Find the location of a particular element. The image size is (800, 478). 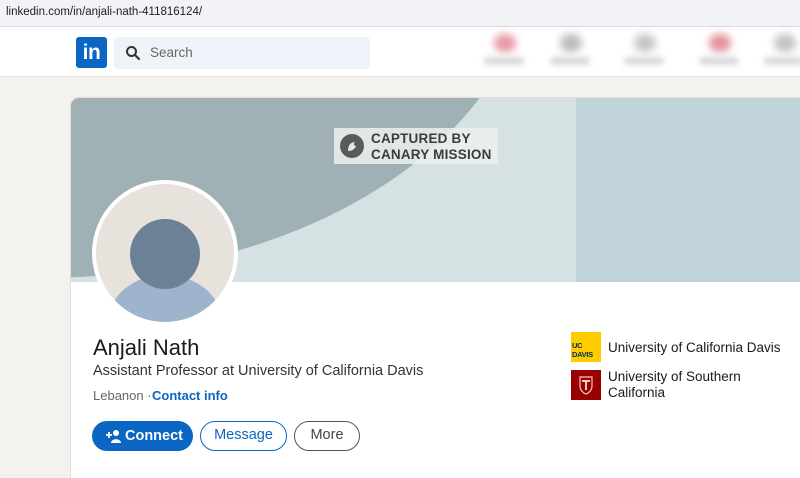

search-input: Search is located at coordinates (171, 52).